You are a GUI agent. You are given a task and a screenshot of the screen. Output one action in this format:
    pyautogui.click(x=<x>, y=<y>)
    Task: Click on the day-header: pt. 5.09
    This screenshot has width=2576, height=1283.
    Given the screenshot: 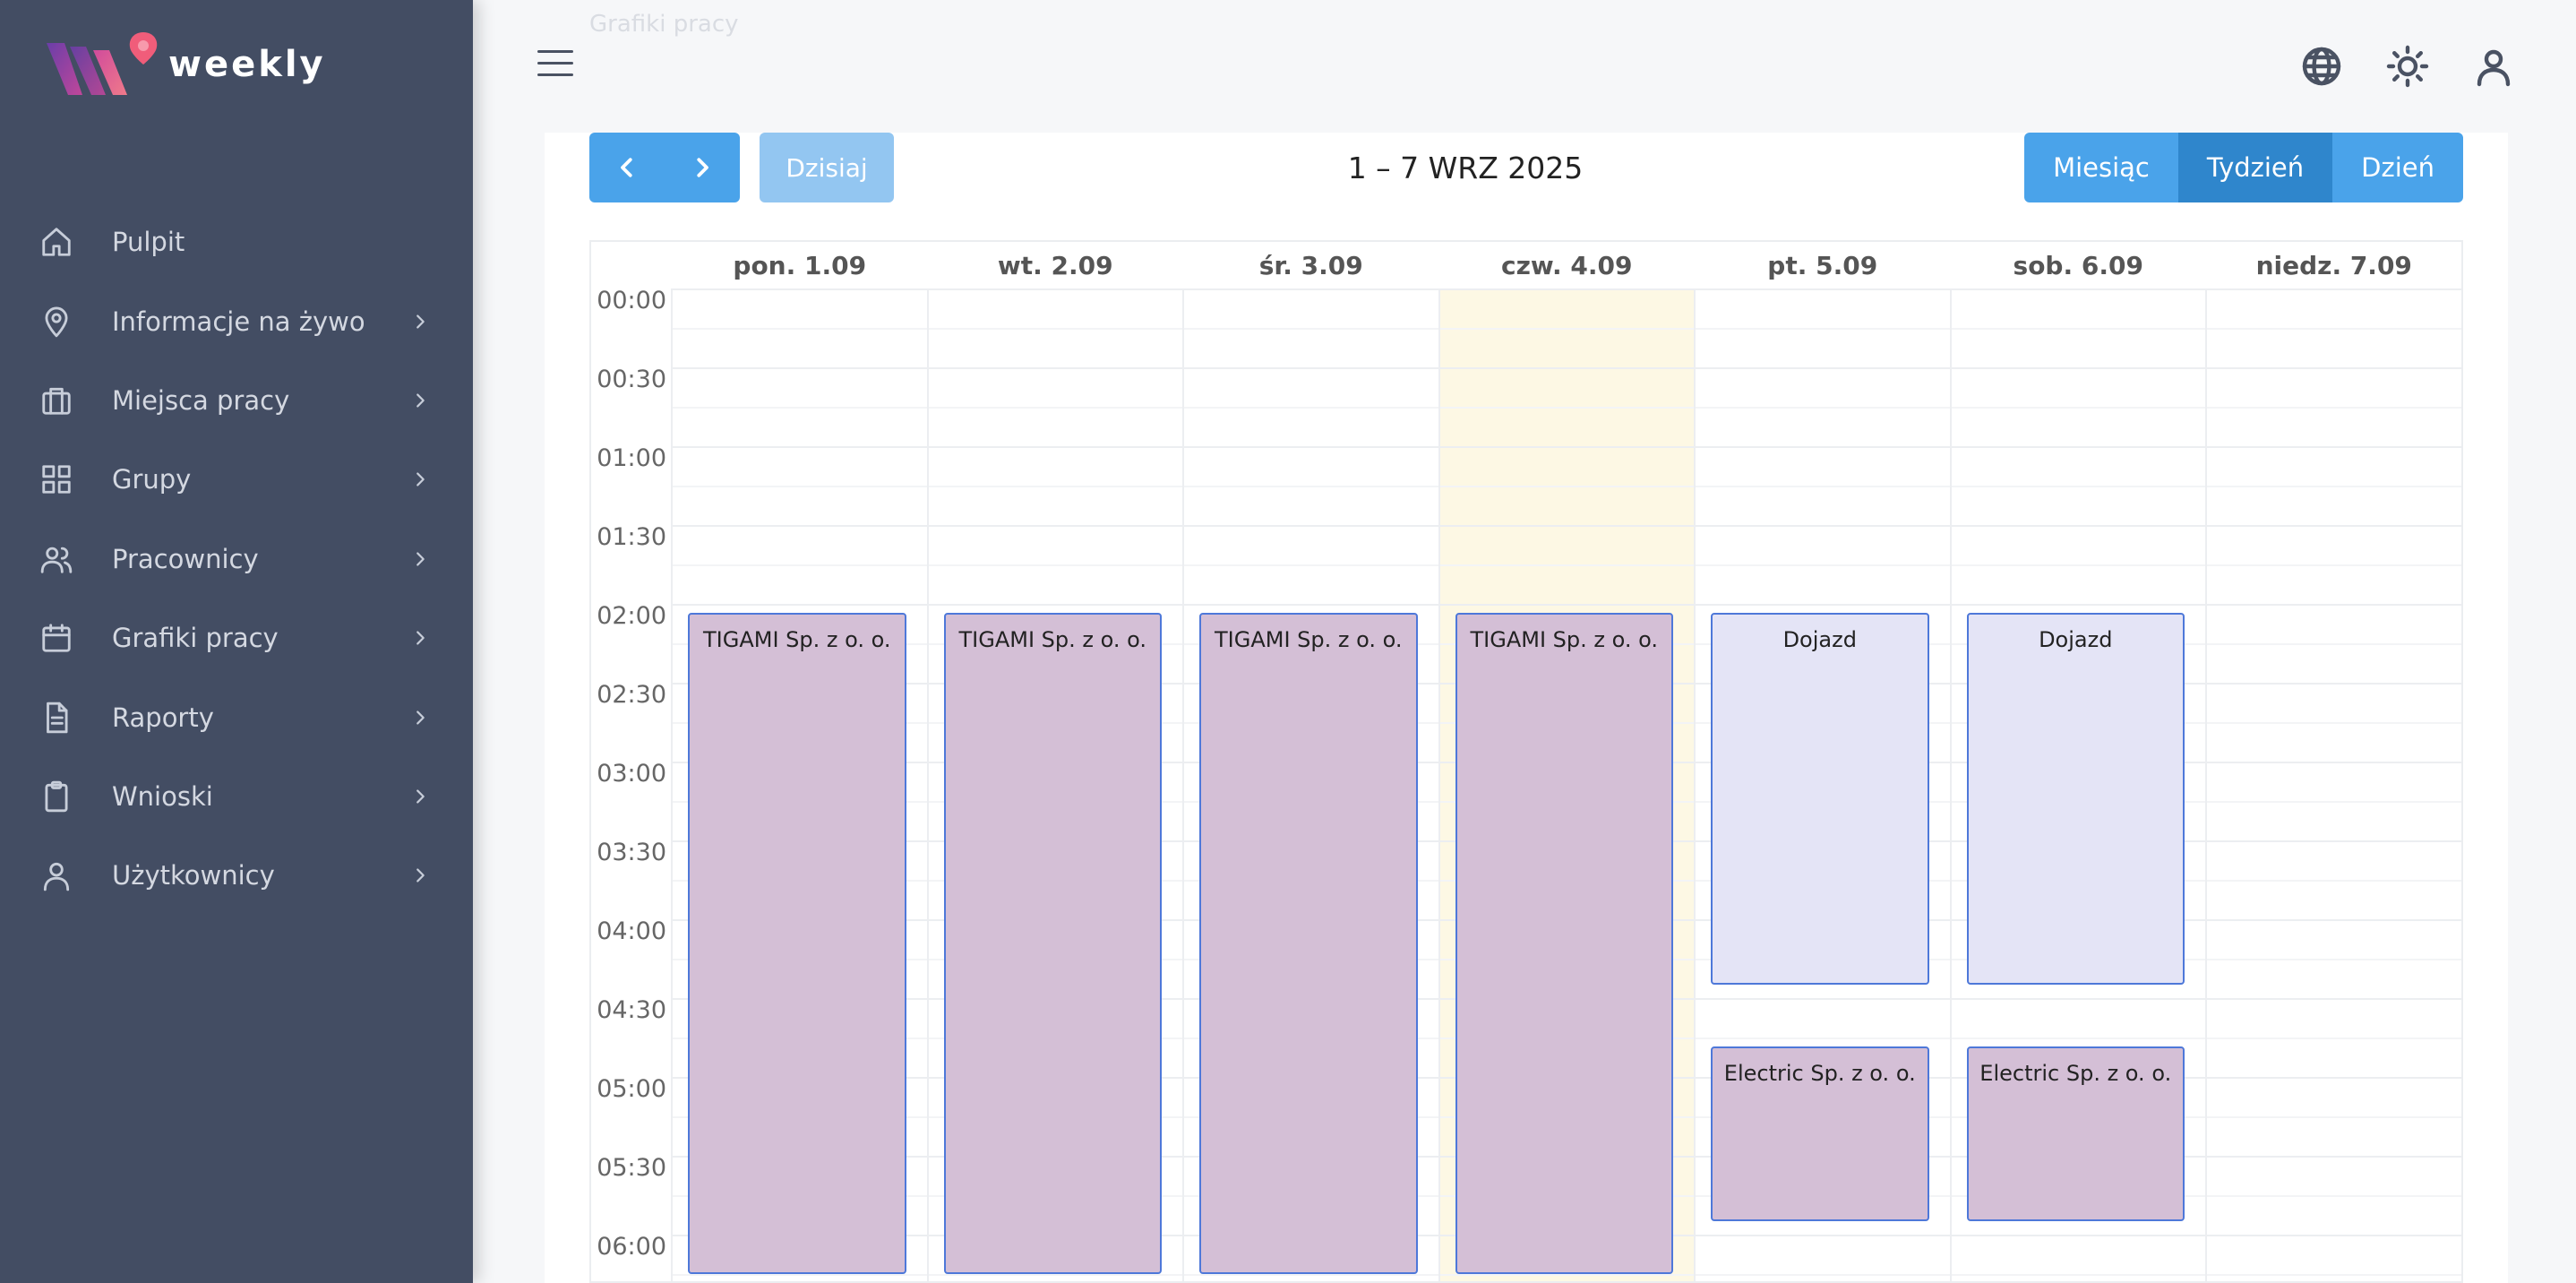 What is the action you would take?
    pyautogui.click(x=1823, y=265)
    